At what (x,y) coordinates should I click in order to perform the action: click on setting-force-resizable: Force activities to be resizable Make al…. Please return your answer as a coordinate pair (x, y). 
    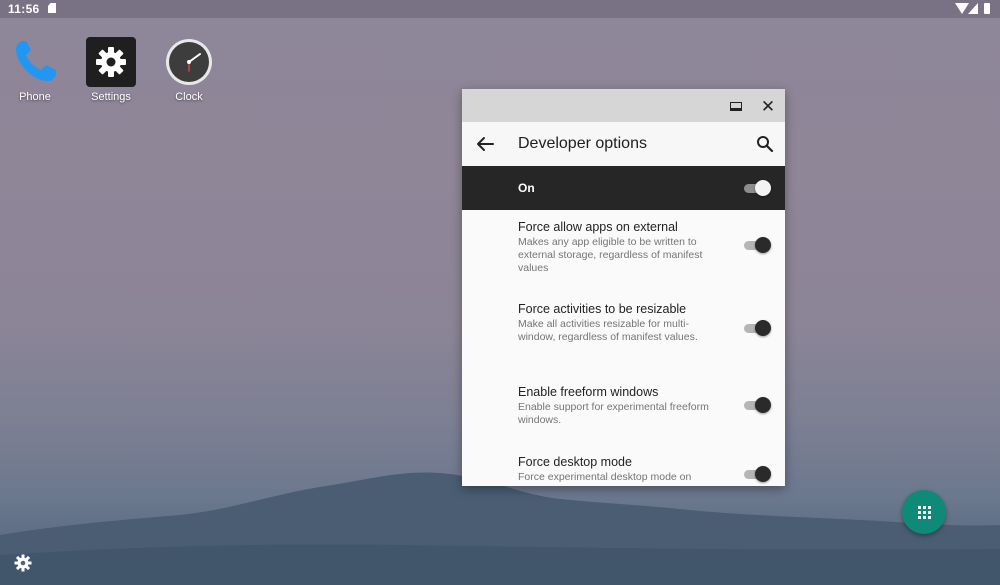
    Looking at the image, I should click on (623, 342).